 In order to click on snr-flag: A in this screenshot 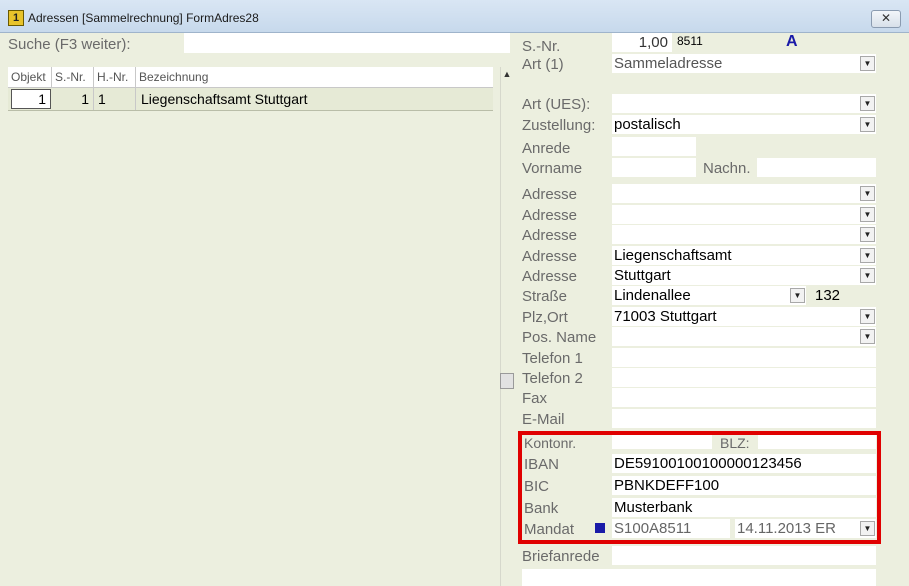, I will do `click(792, 41)`.